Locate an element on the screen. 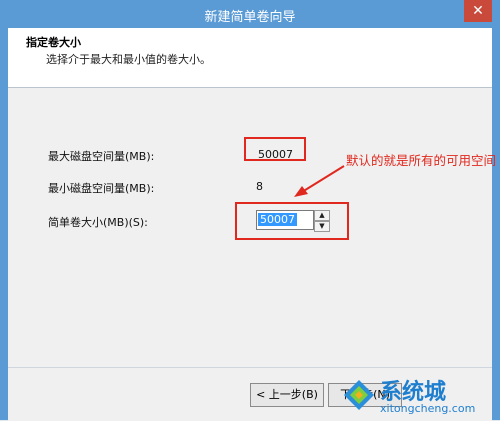 The width and height of the screenshot is (500, 421). page-subtitle: 选择介于最大和最小值的卷大小。 is located at coordinates (128, 59).